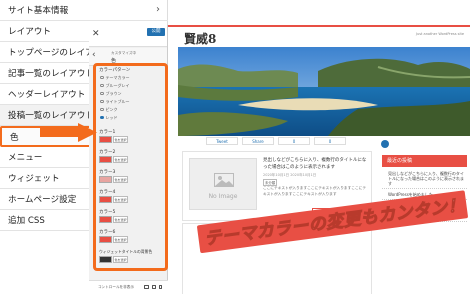  I want to click on menu-item-label: サイト基本情報, so click(38, 11).